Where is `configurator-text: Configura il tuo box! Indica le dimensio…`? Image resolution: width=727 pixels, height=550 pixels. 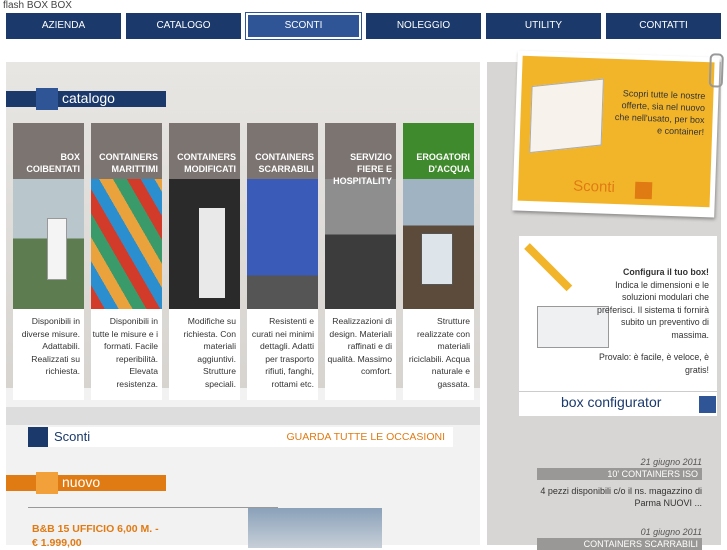
configurator-text: Configura il tuo box! Indica le dimensio… is located at coordinates (649, 321).